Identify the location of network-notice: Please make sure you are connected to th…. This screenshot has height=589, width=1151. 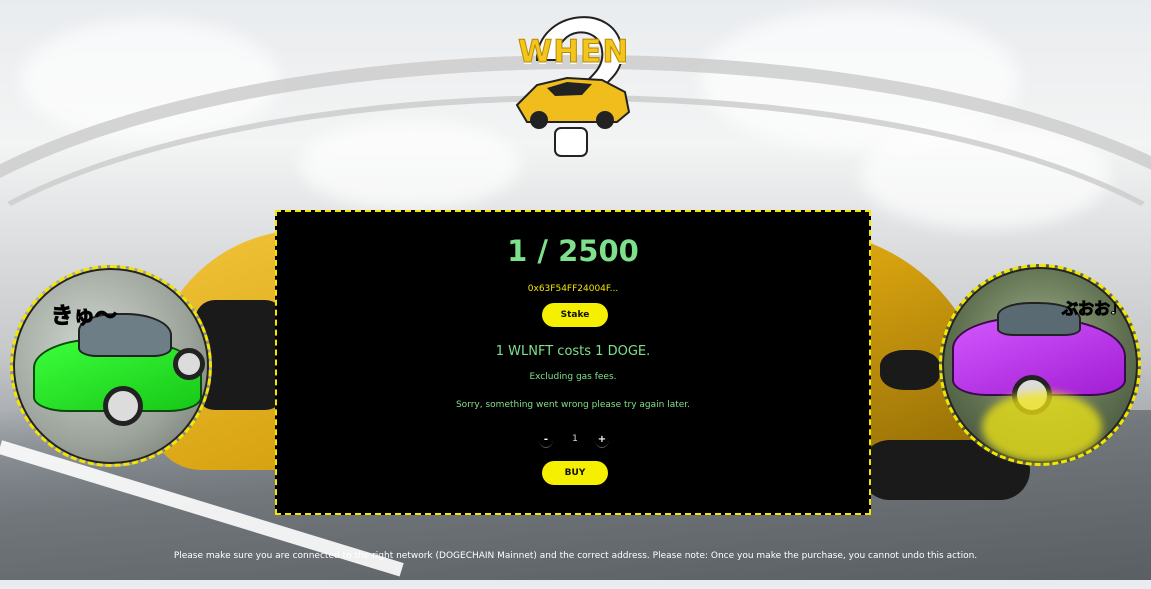
(575, 556).